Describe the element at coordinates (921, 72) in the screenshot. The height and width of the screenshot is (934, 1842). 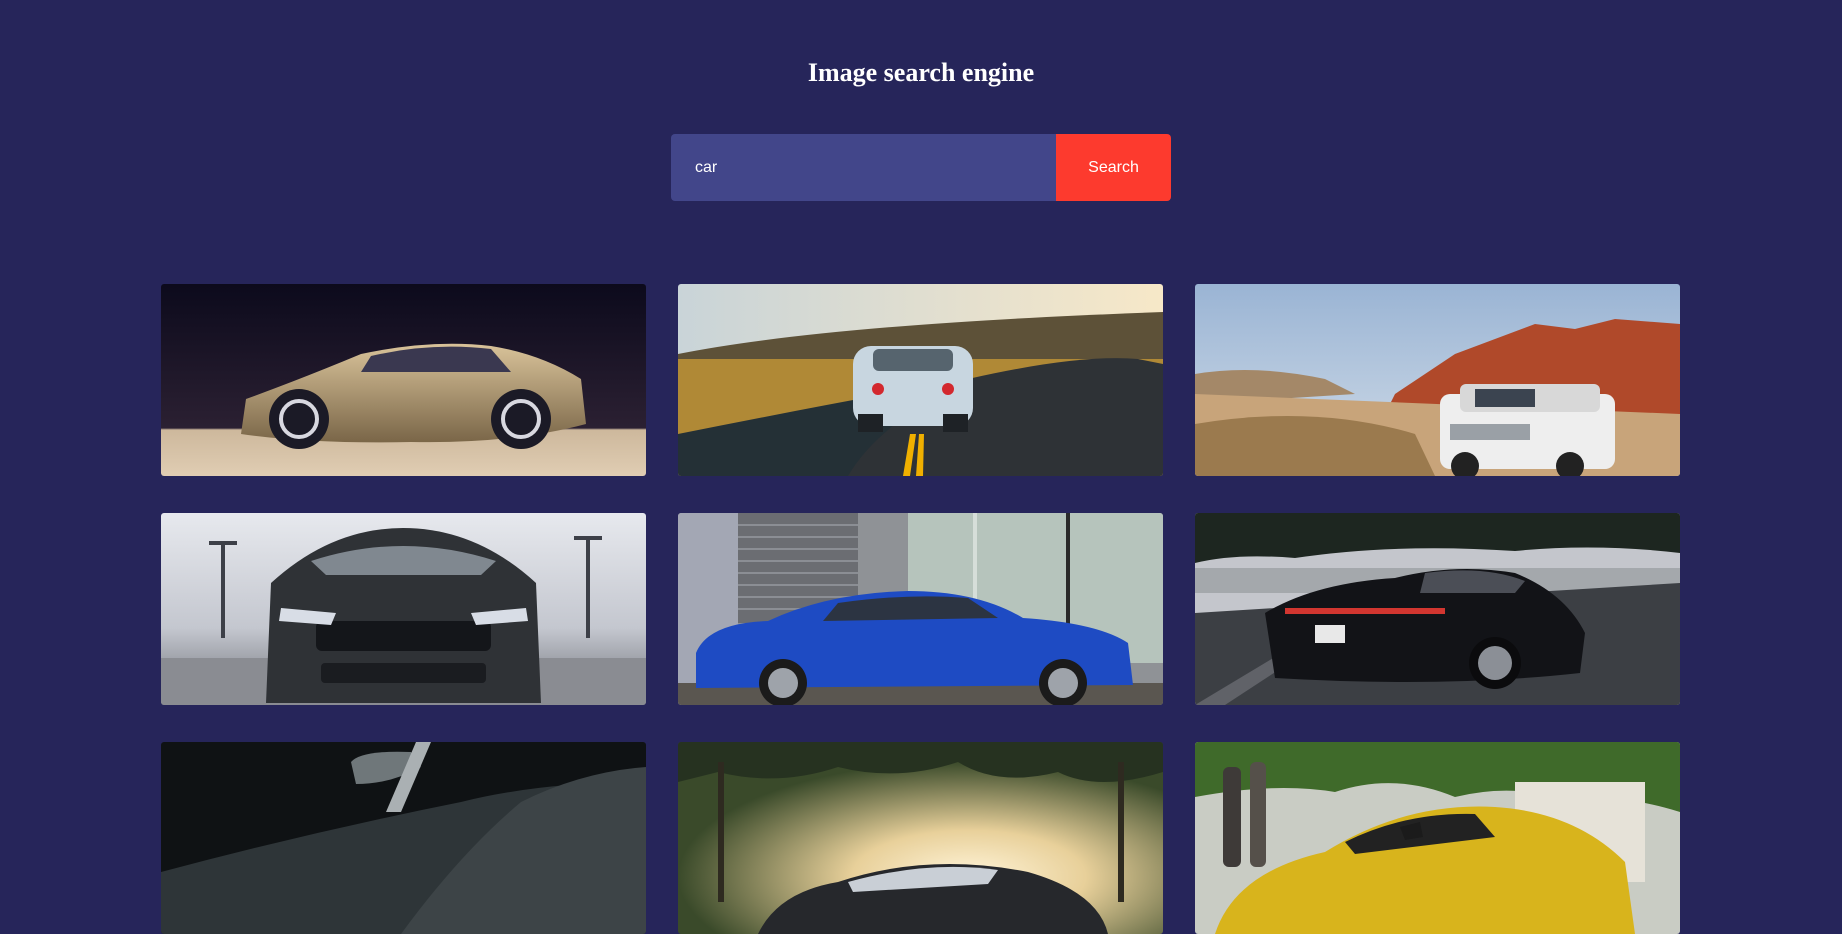
I see `page-title: Image search engine` at that location.